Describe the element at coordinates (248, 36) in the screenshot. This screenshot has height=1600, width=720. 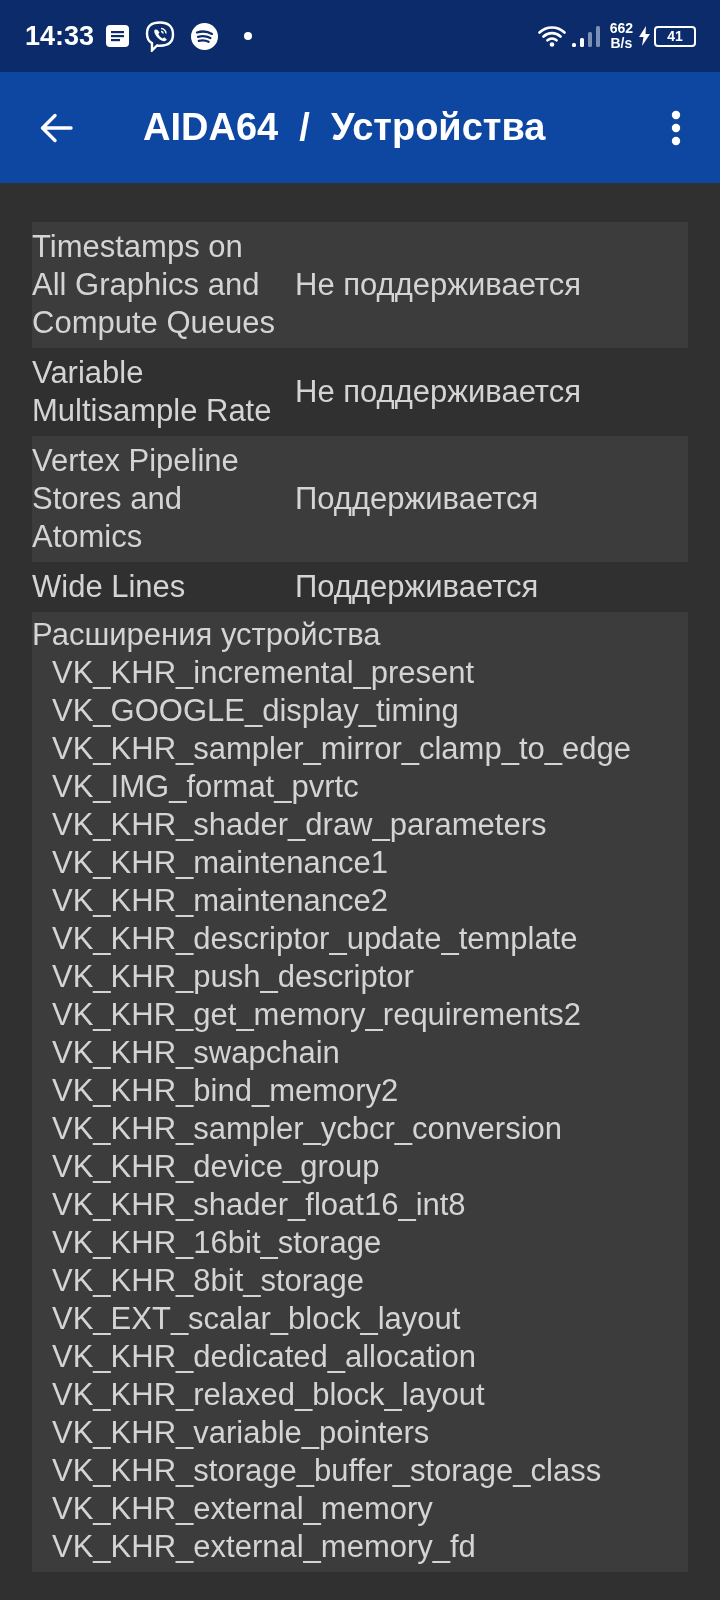
I see `notification-dot-icon` at that location.